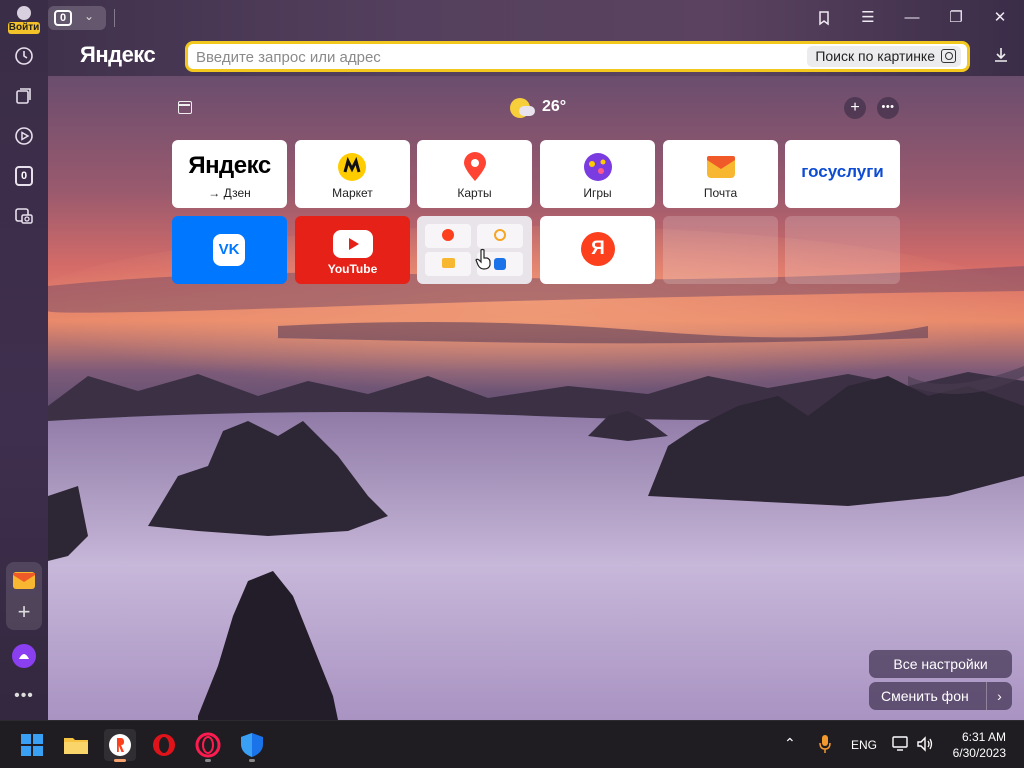 The image size is (1024, 768). I want to click on download-icon, so click(1001, 57).